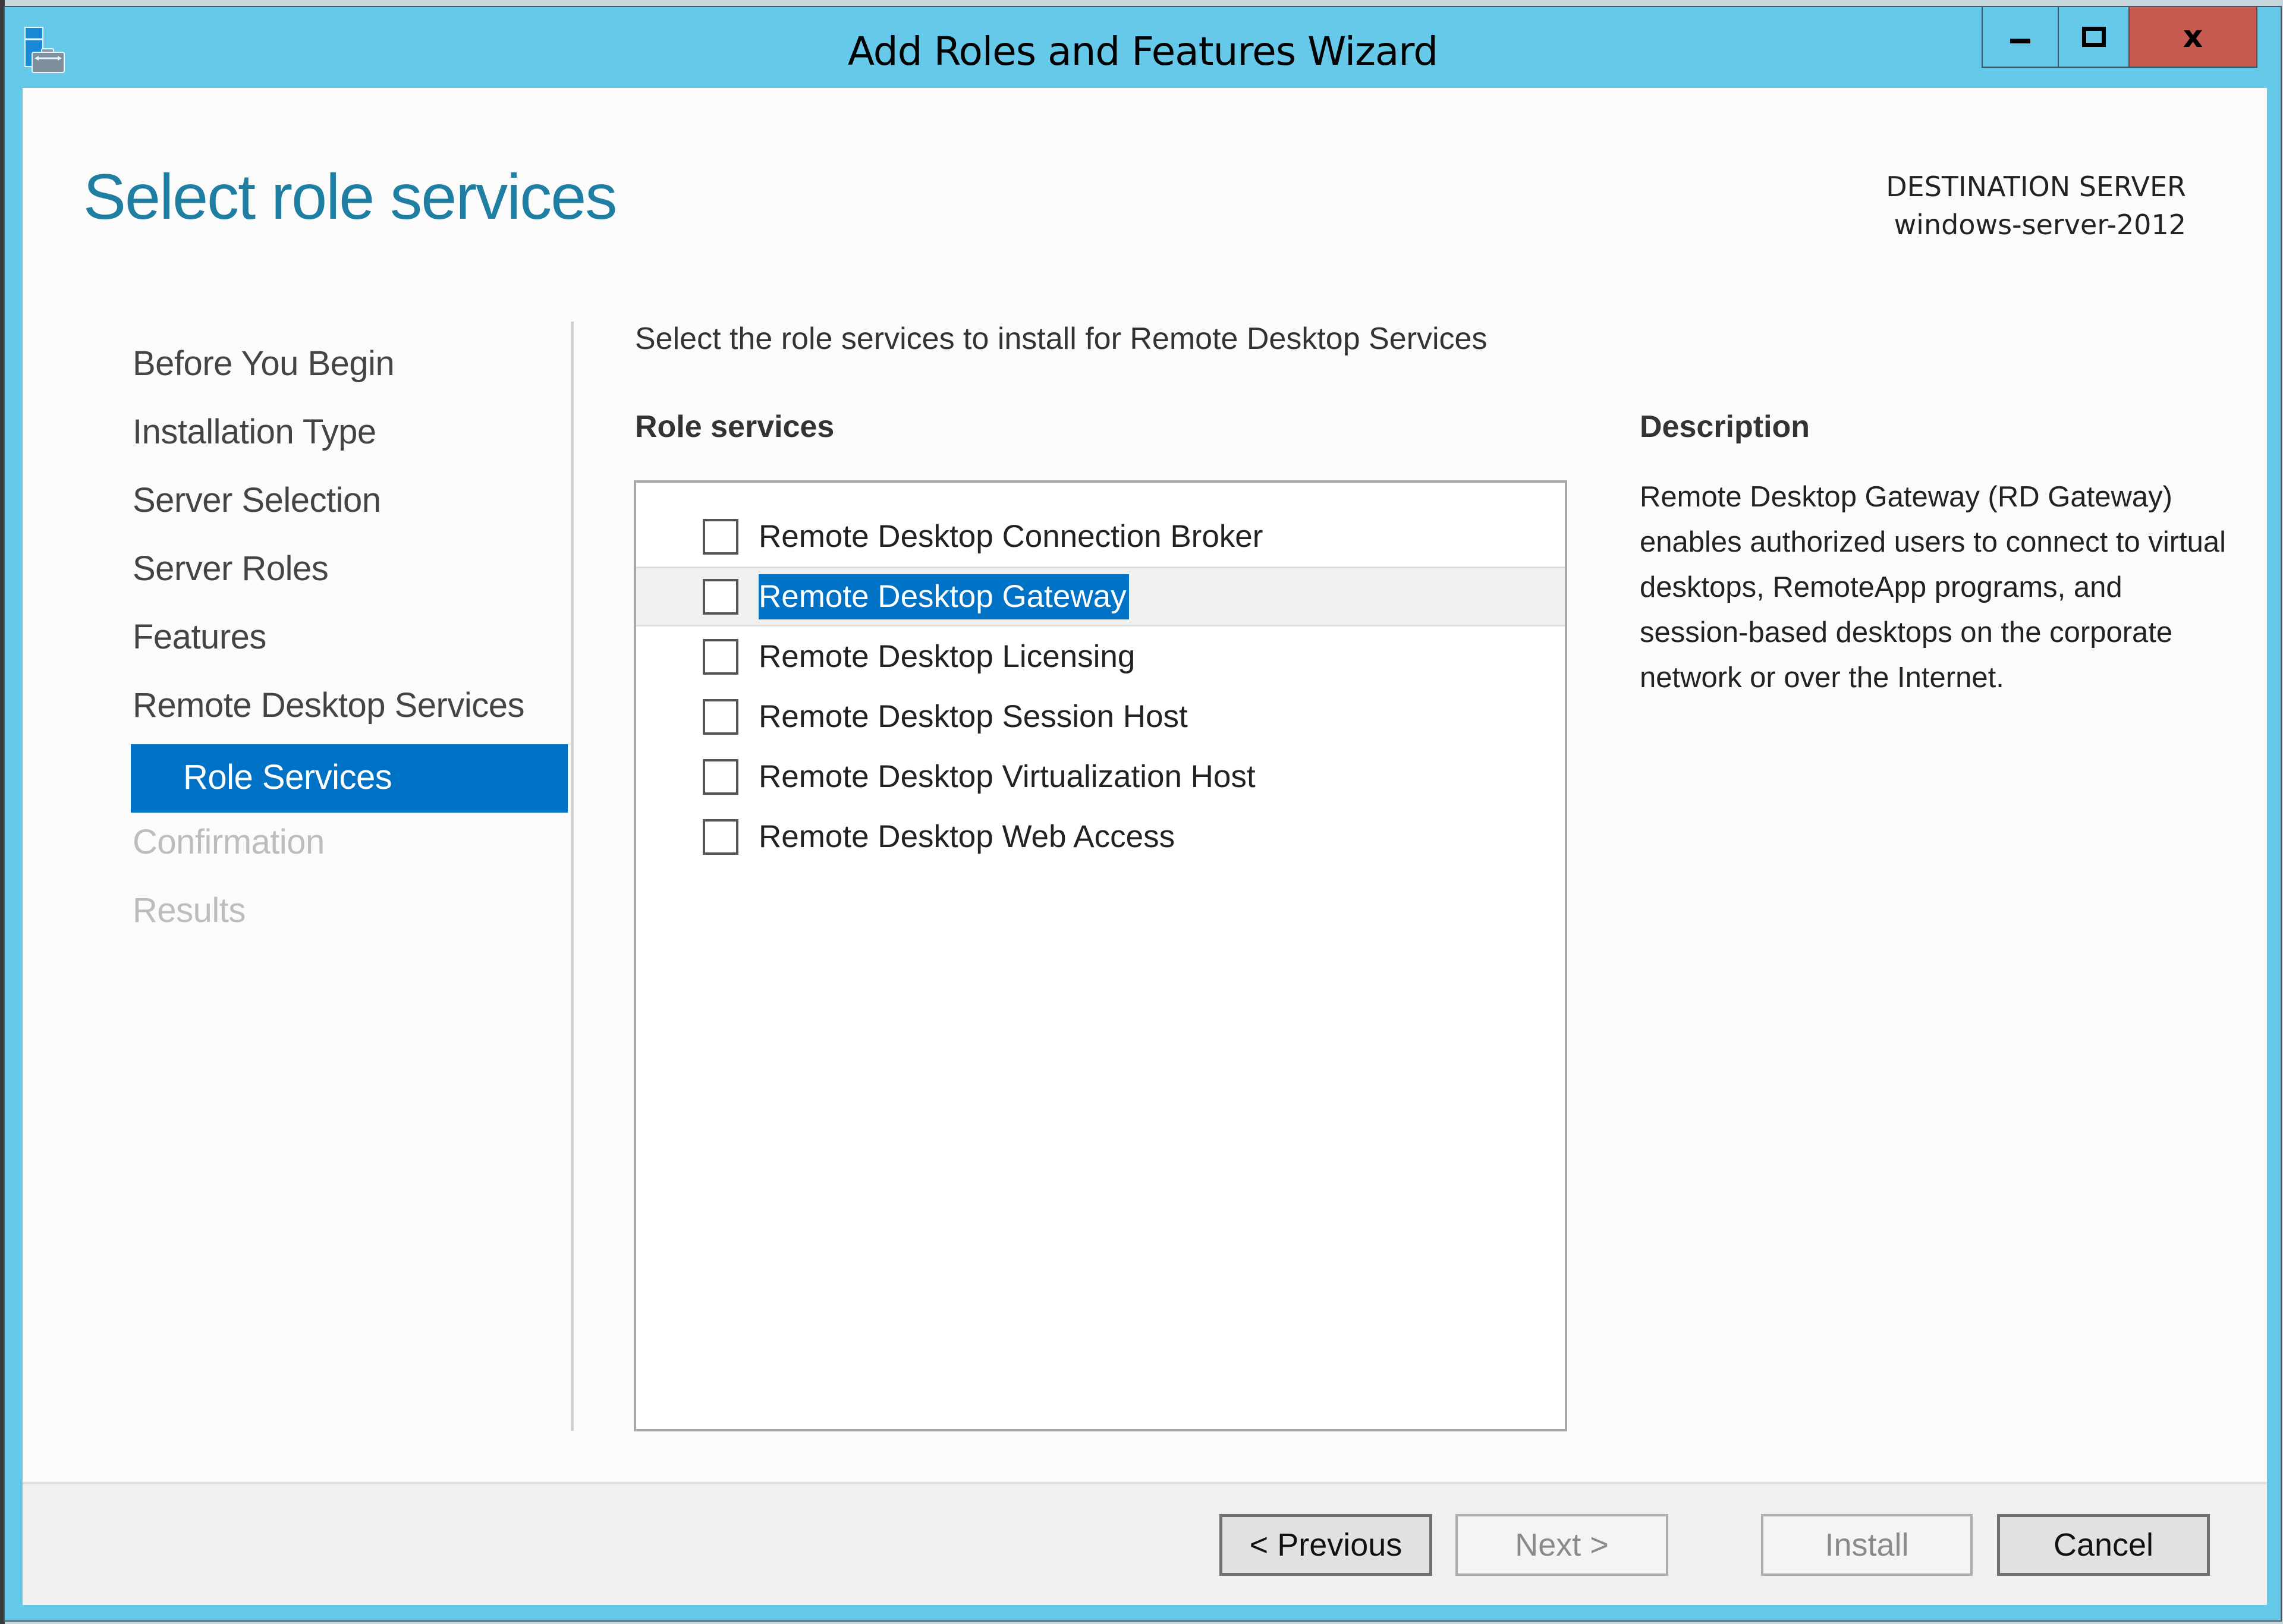 Image resolution: width=2283 pixels, height=1624 pixels. I want to click on maximize-button, so click(2094, 37).